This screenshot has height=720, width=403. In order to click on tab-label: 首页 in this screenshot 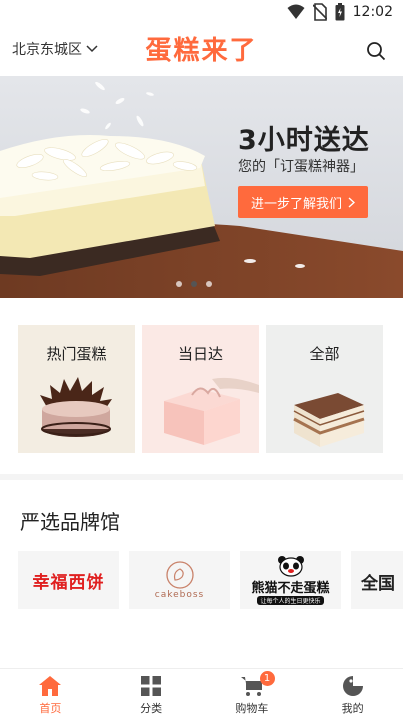, I will do `click(50, 708)`.